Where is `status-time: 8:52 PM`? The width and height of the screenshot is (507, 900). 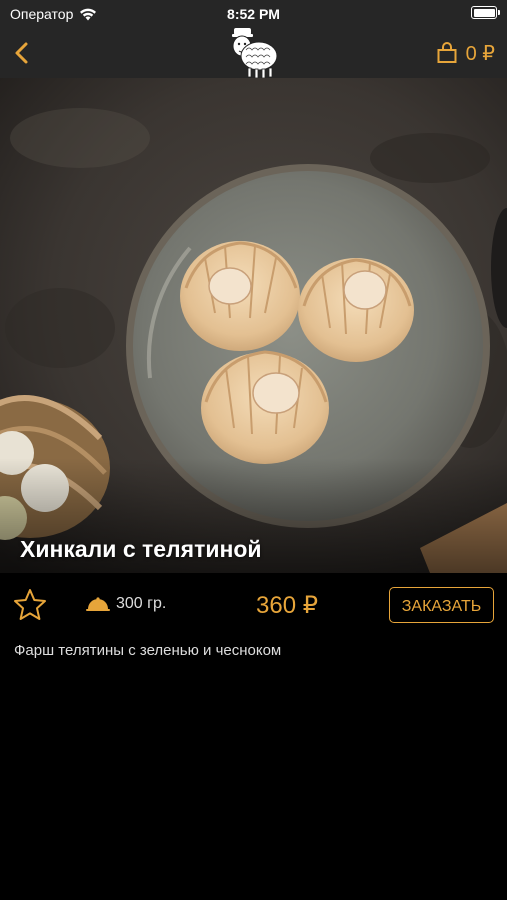 status-time: 8:52 PM is located at coordinates (253, 14).